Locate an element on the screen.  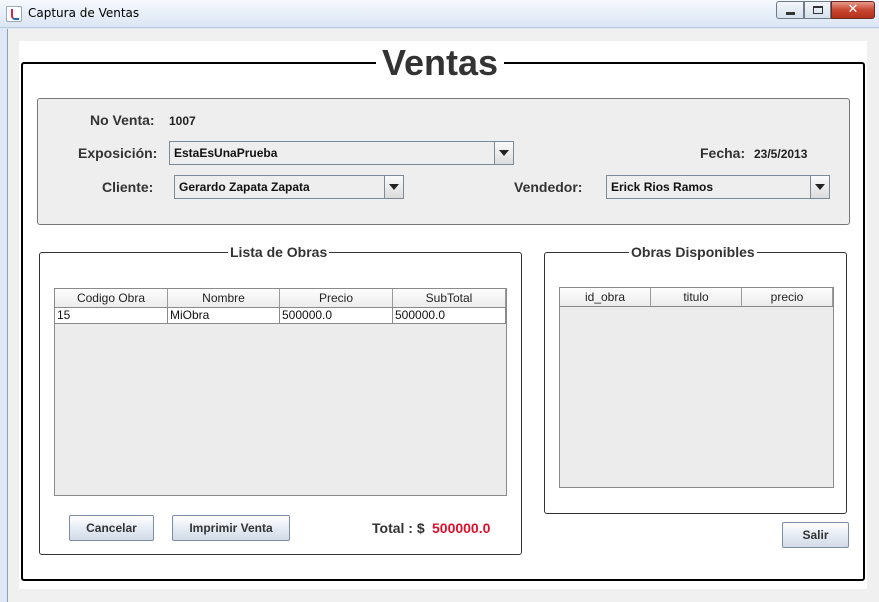
column-header: titulo is located at coordinates (696, 297).